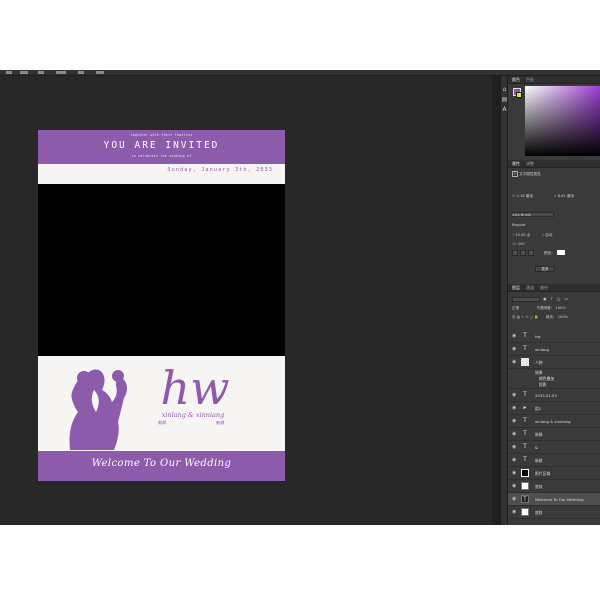 The height and width of the screenshot is (600, 600). I want to click on tab-color: 颜色, so click(516, 80).